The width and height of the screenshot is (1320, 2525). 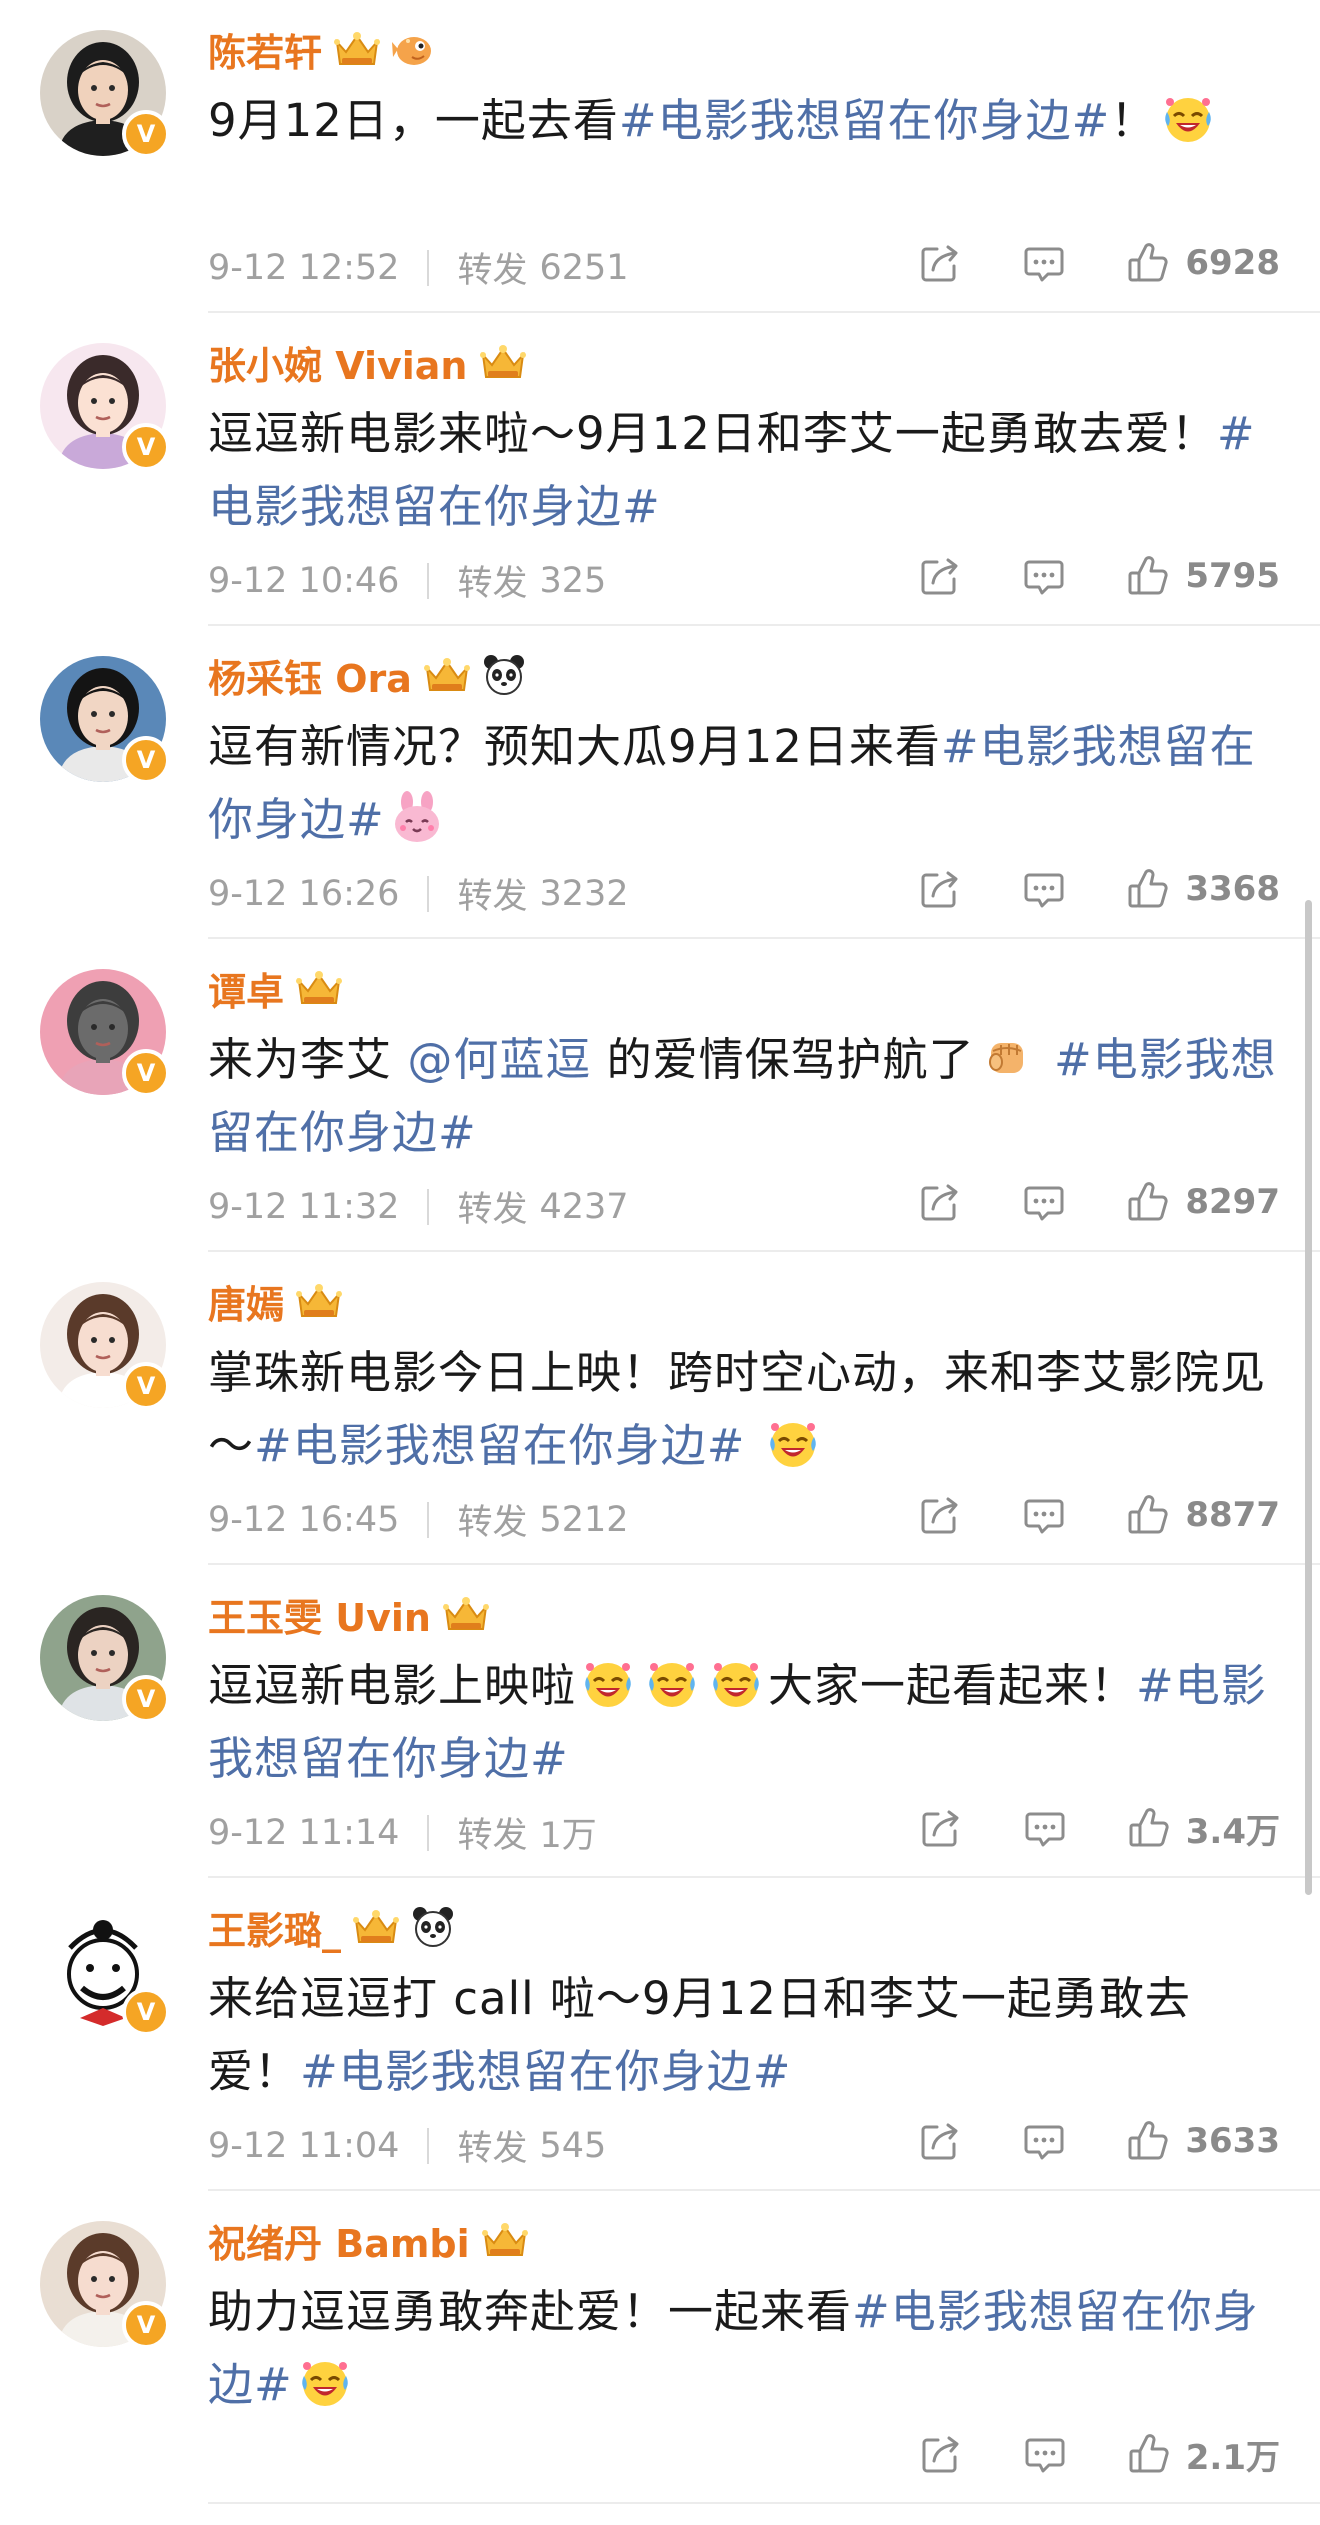 I want to click on like-button: 8877, so click(x=1202, y=1515).